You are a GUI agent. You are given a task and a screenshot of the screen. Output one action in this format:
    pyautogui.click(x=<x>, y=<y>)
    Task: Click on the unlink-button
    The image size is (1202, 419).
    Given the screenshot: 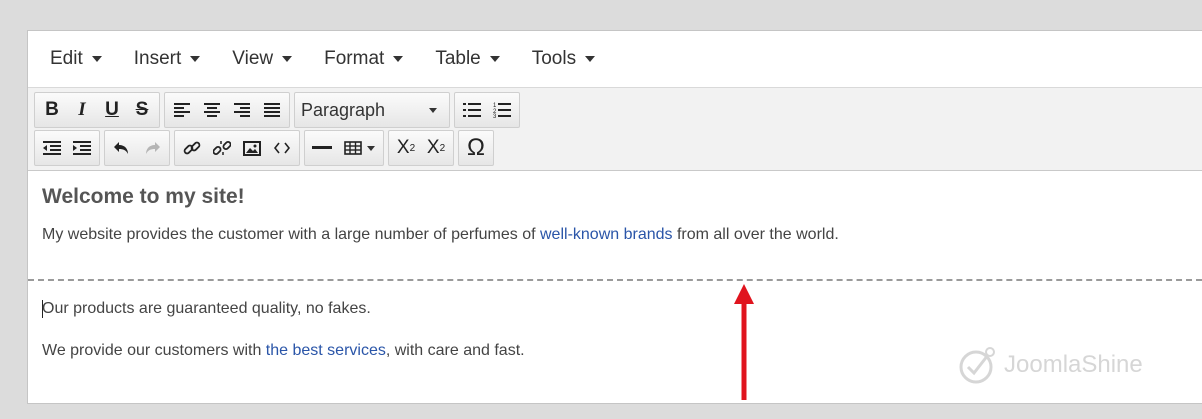 What is the action you would take?
    pyautogui.click(x=222, y=148)
    